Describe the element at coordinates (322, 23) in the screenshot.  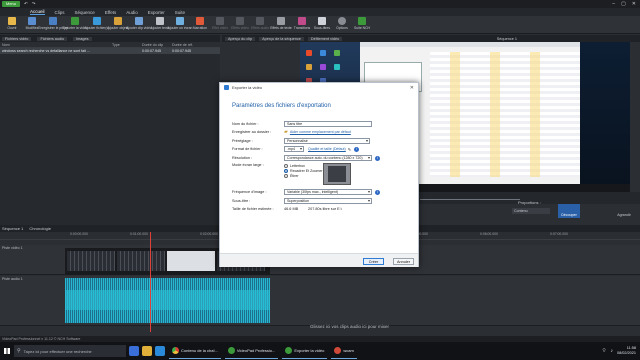
I see `subtitles-button: Sous-titres` at that location.